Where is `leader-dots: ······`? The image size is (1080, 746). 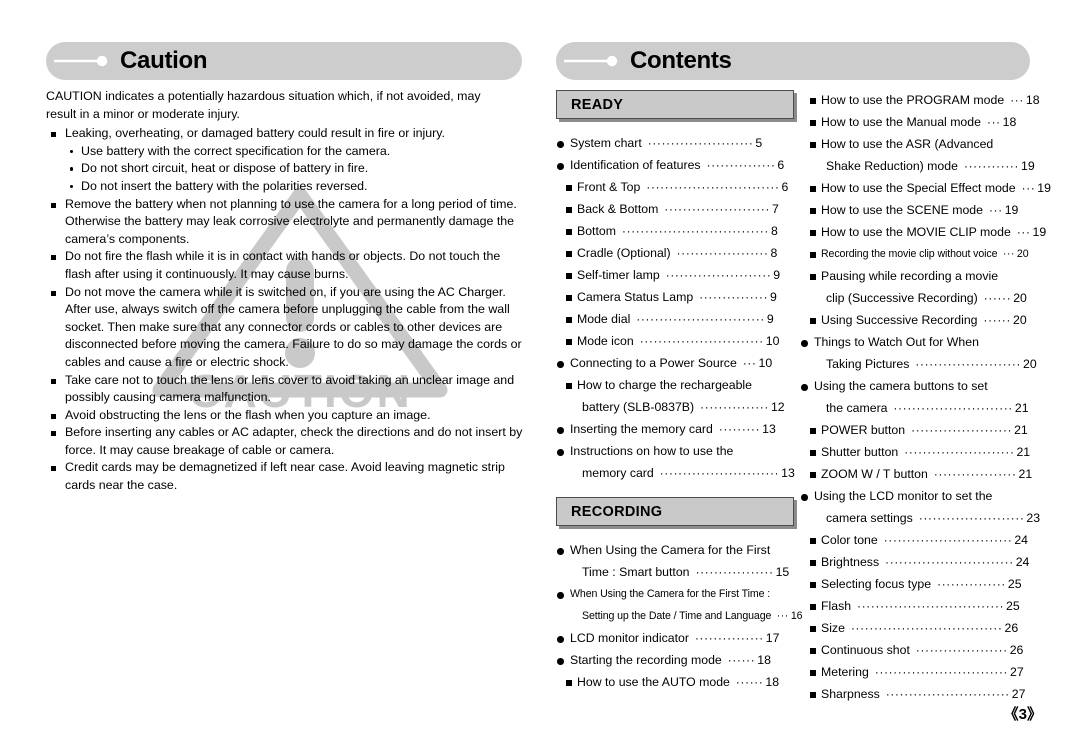
leader-dots: ······ is located at coordinates (747, 682).